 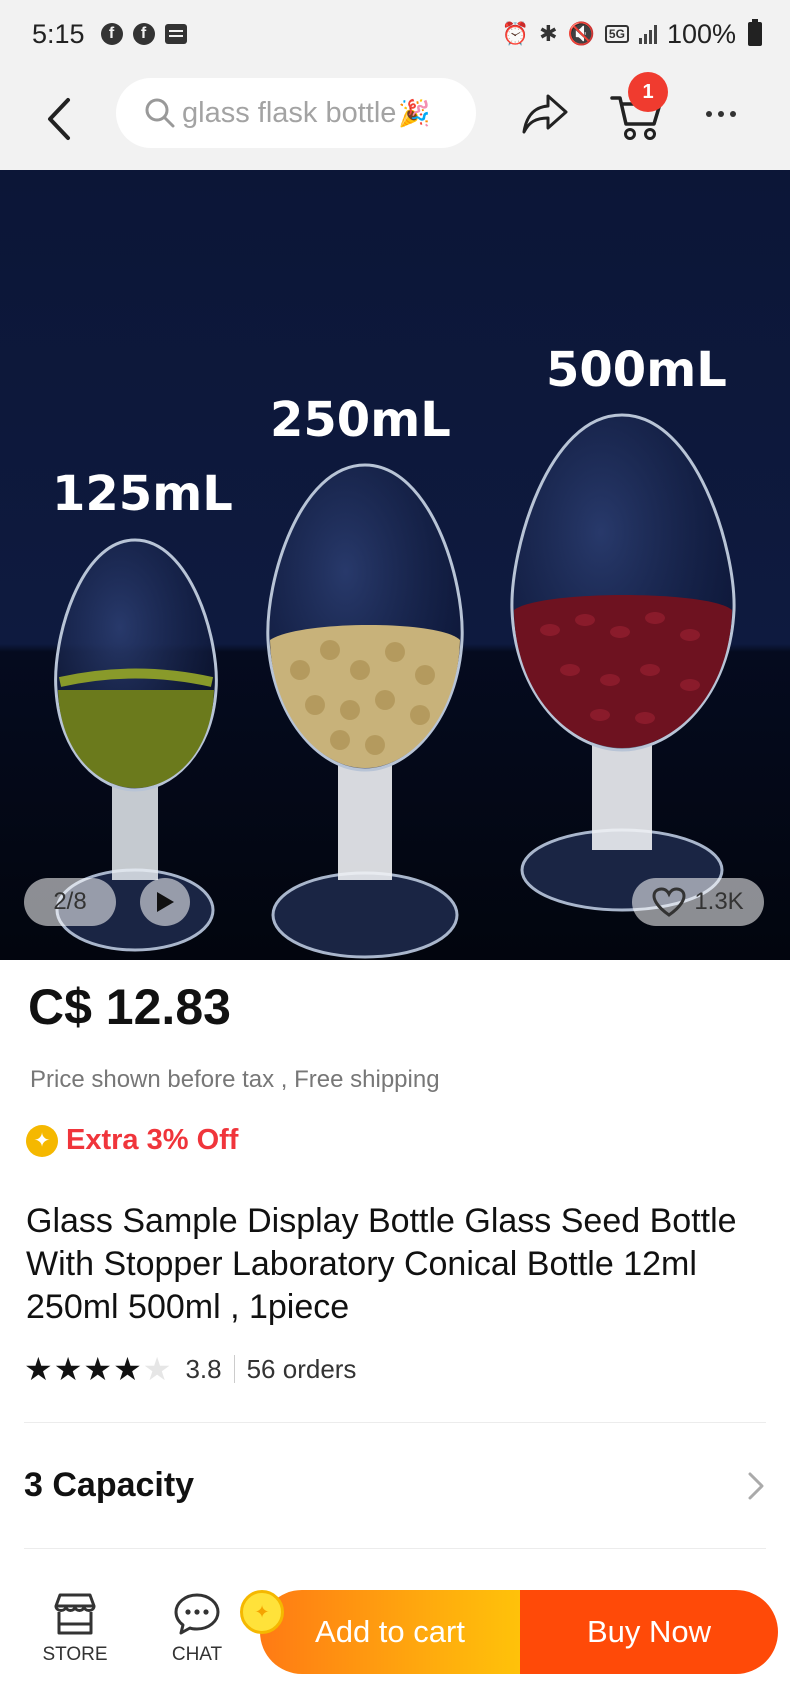 I want to click on coin-icon: ✦, so click(x=262, y=1612).